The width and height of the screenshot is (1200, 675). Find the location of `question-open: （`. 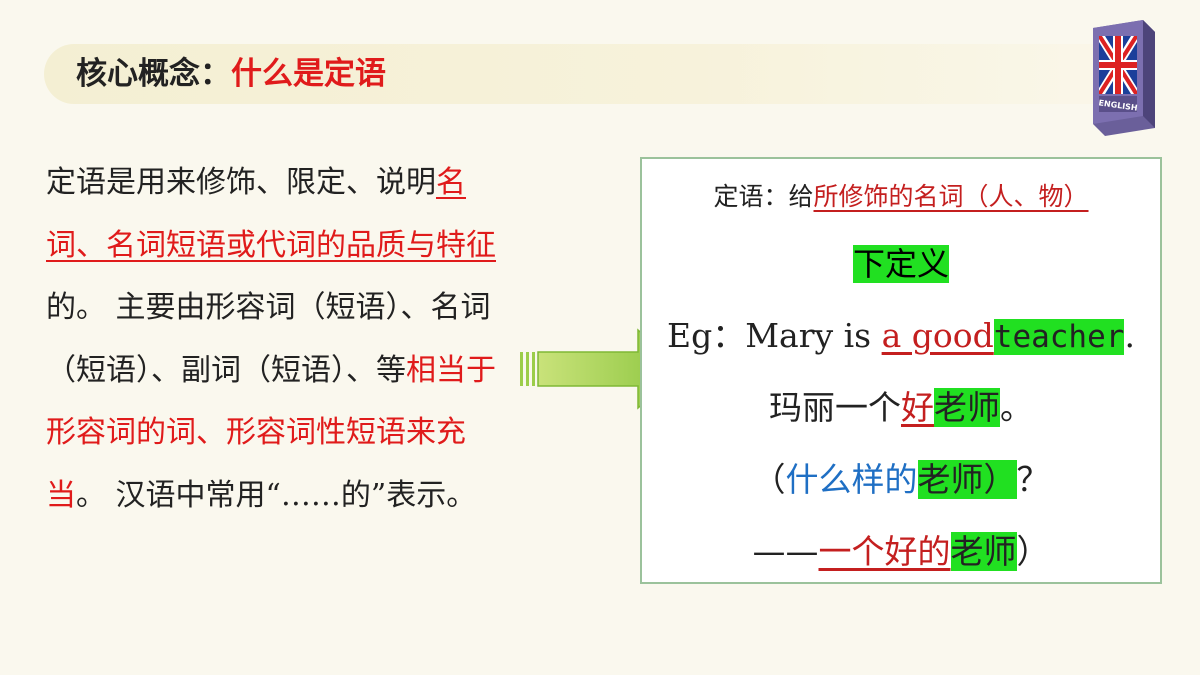

question-open: （ is located at coordinates (769, 479).